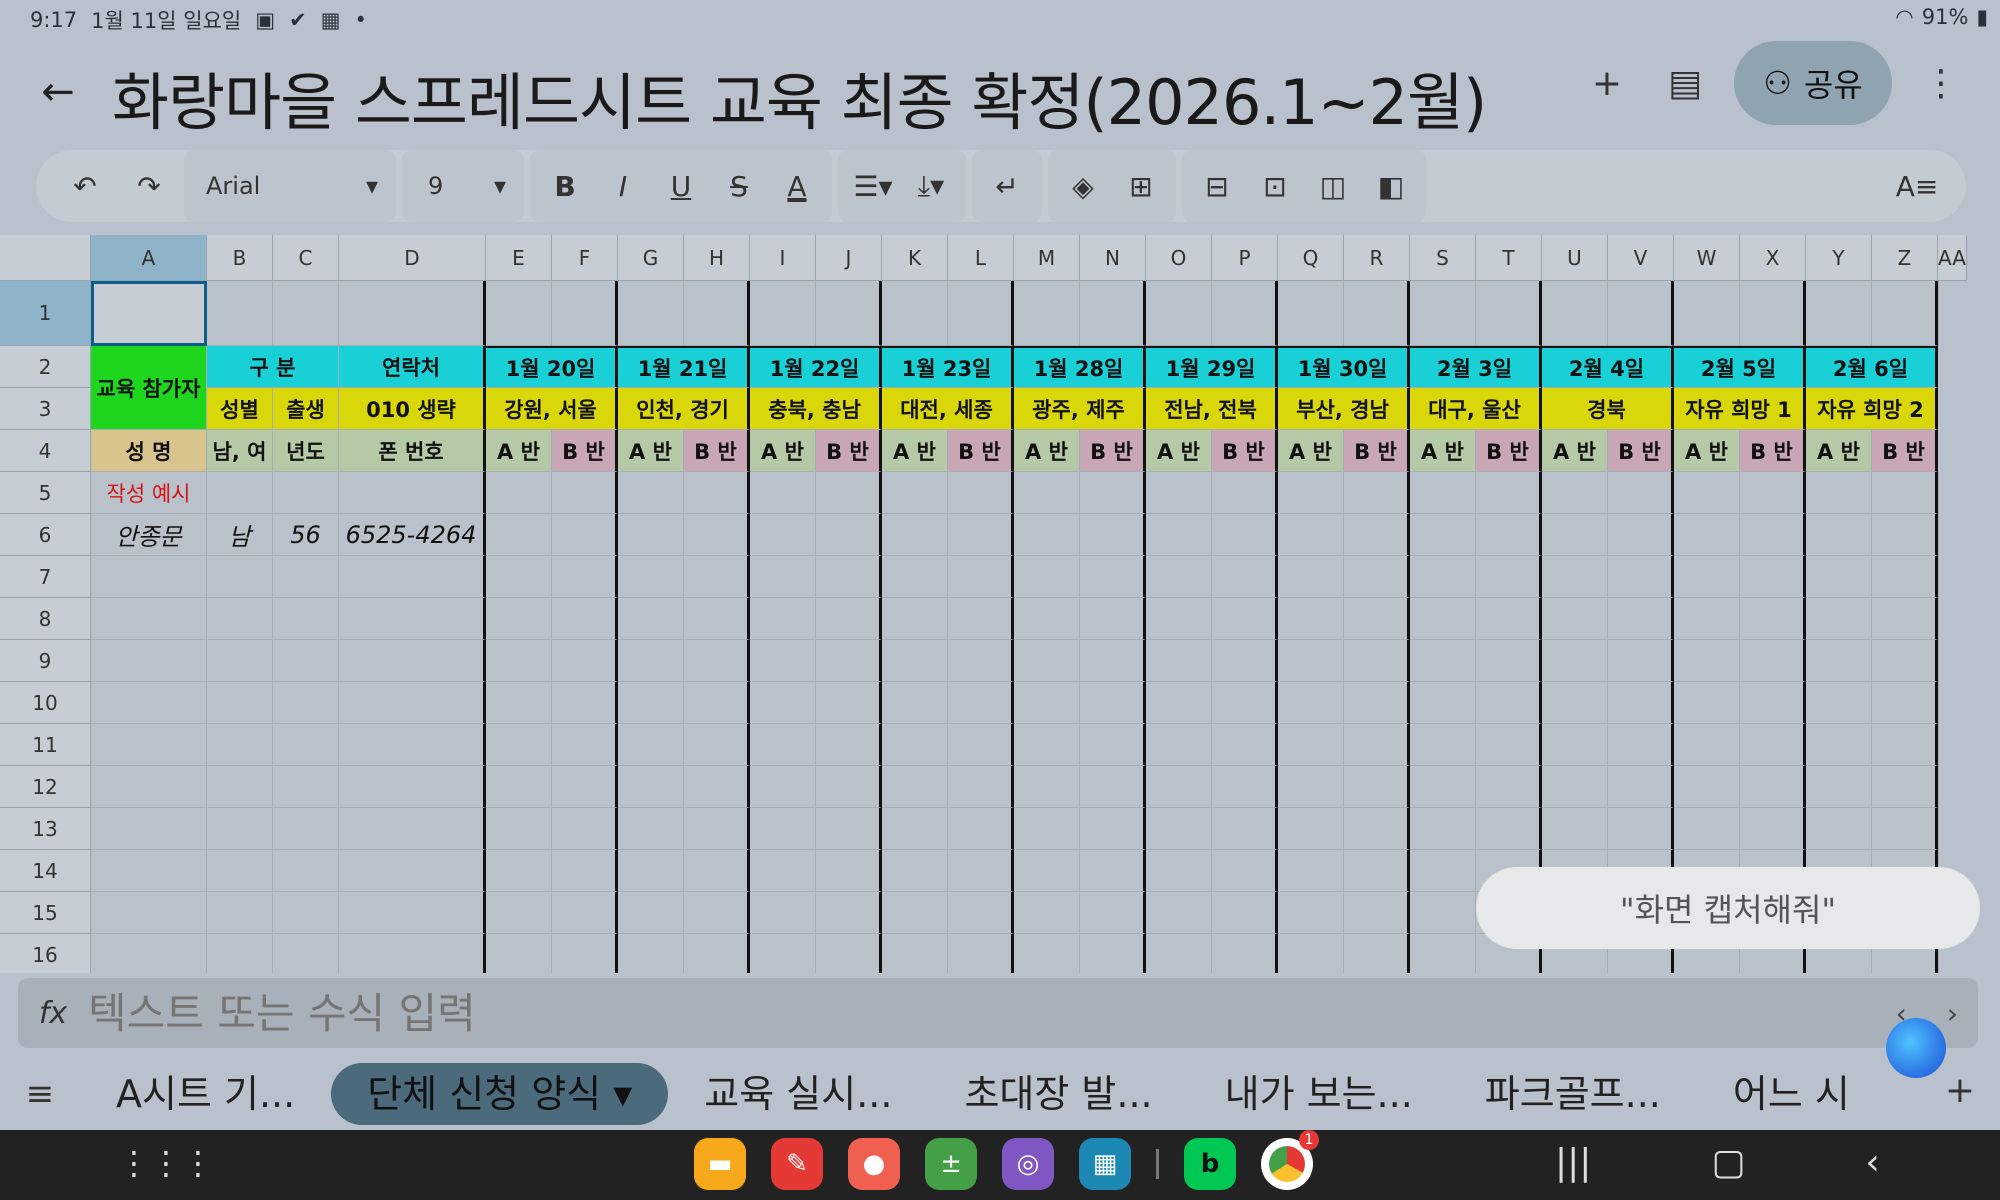  What do you see at coordinates (874, 1164) in the screenshot?
I see `contacts-app-icon: ●` at bounding box center [874, 1164].